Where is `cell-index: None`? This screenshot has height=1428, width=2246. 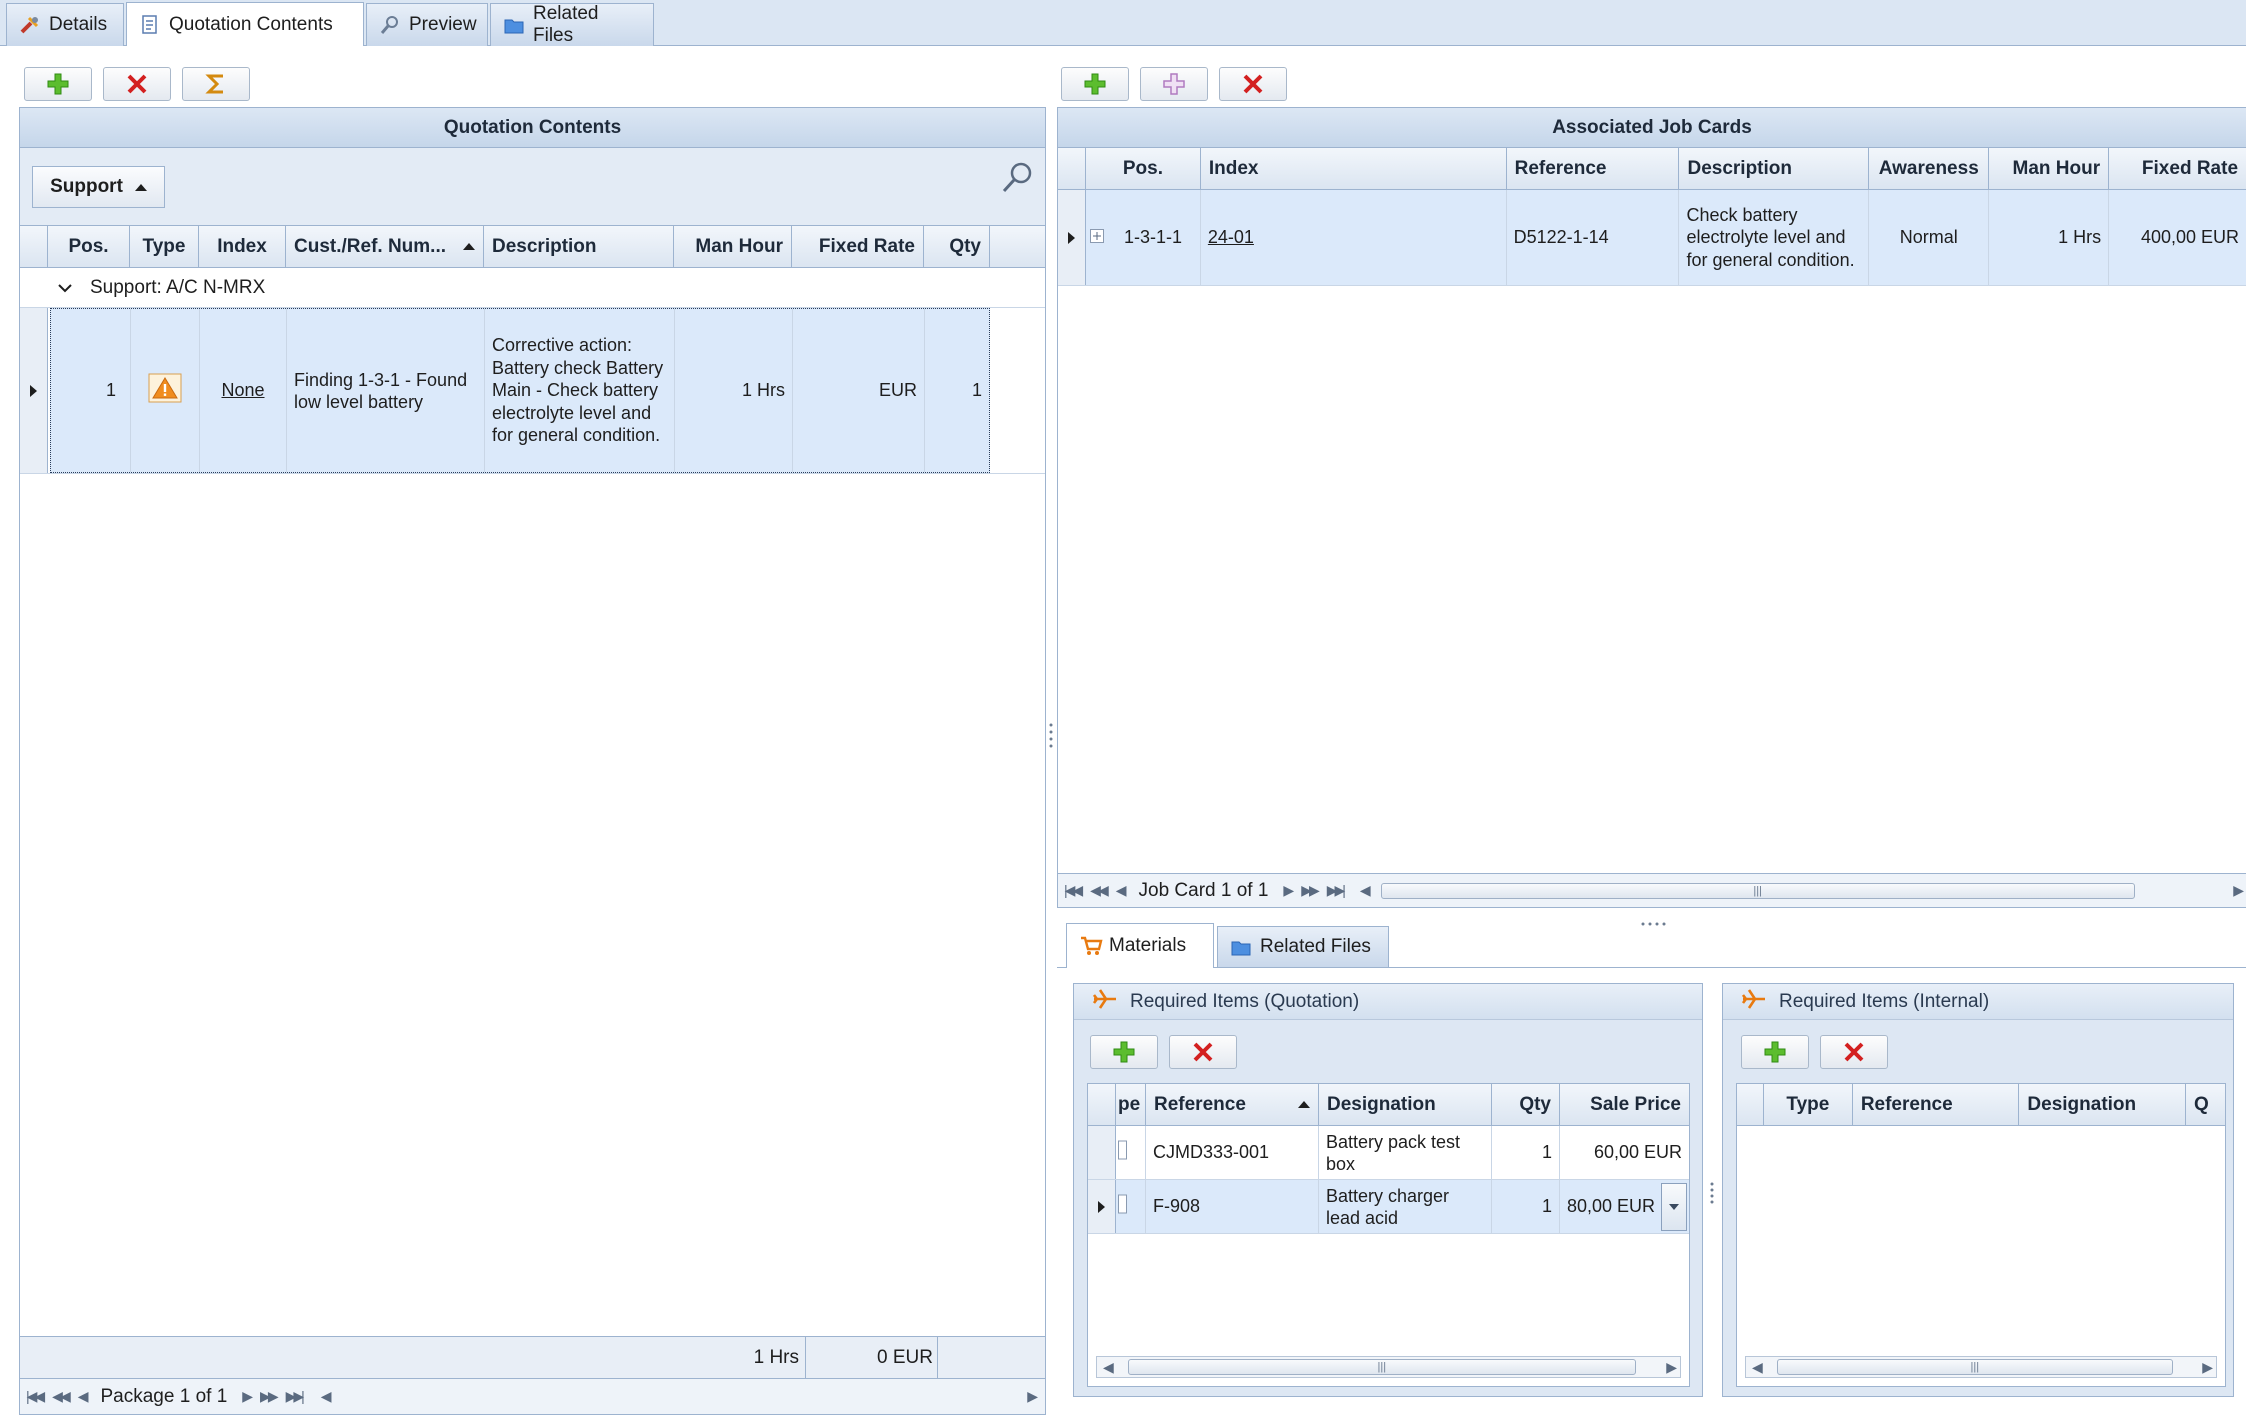 cell-index: None is located at coordinates (243, 390).